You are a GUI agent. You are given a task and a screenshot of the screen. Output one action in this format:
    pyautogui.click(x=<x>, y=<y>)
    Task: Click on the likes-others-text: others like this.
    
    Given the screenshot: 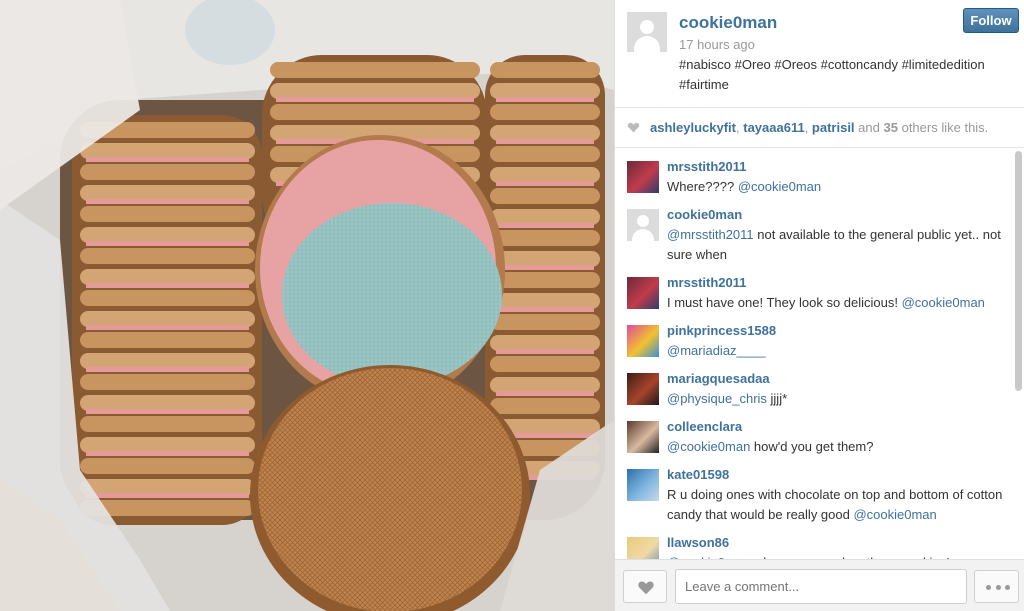 What is the action you would take?
    pyautogui.click(x=945, y=127)
    